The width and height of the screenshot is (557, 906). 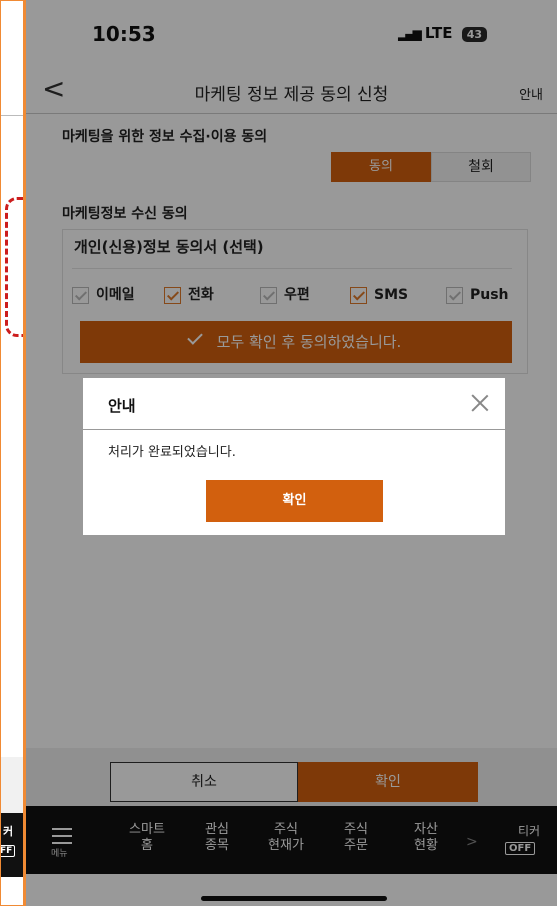 I want to click on bottom-area, so click(x=12, y=785).